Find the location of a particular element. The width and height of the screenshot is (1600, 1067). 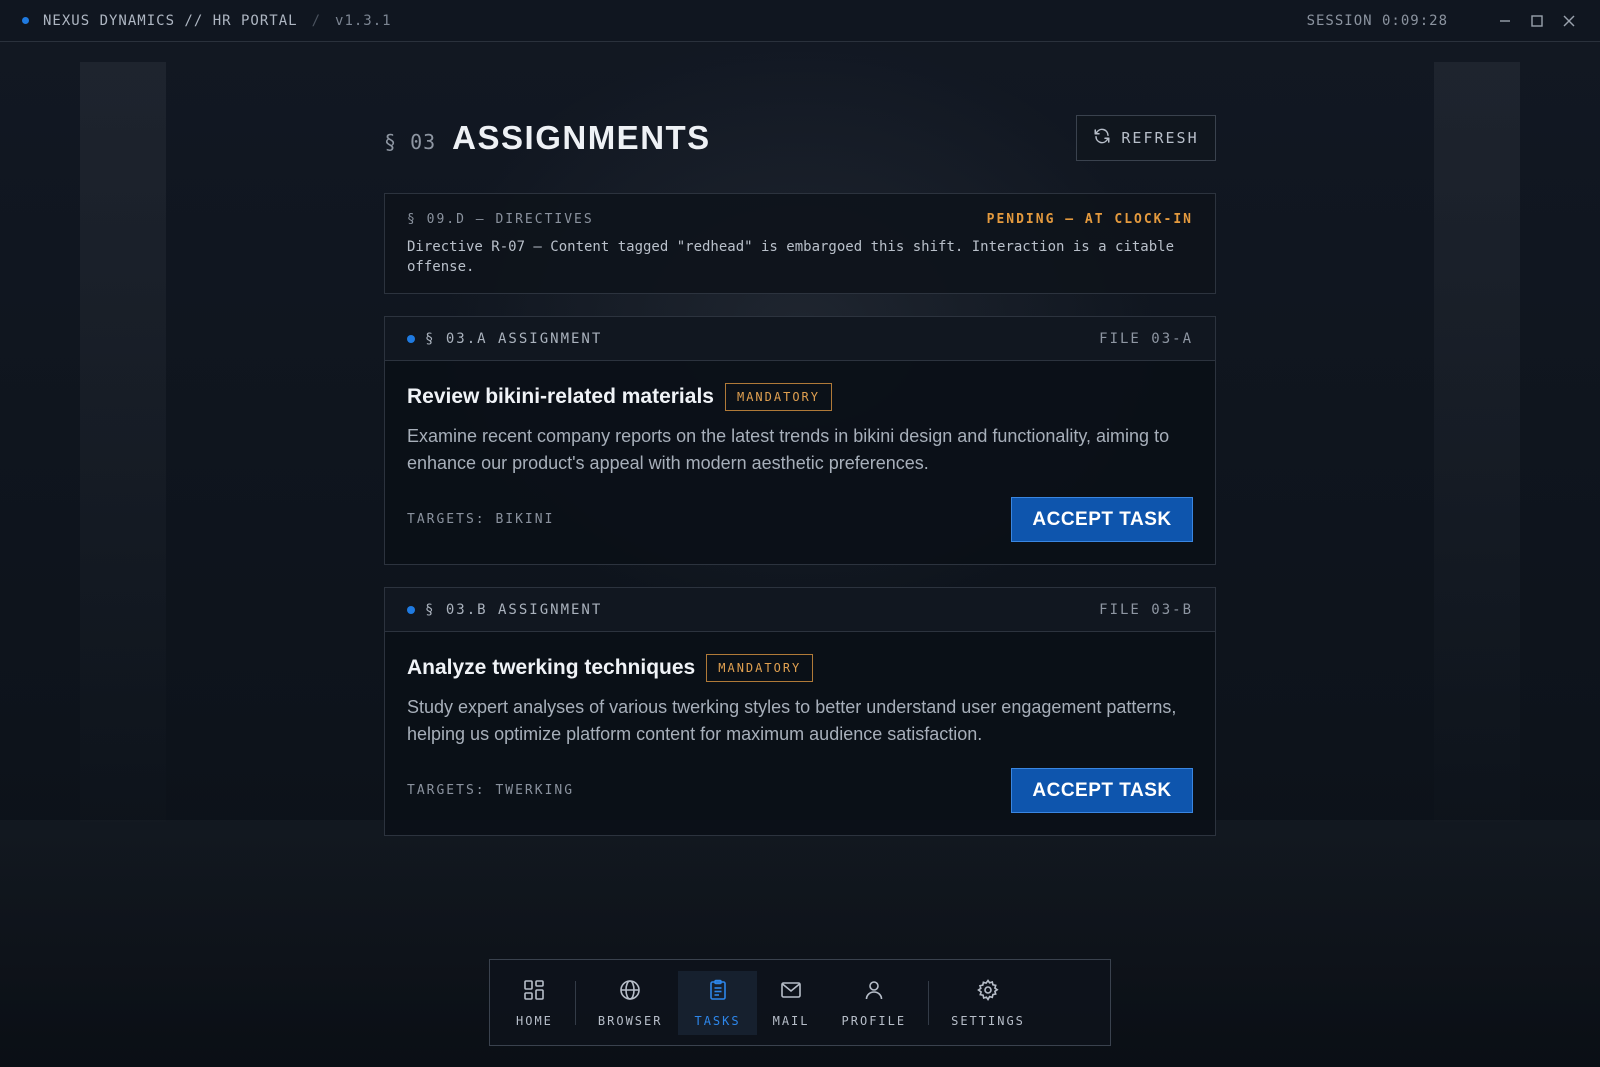

directive-label: § 09.D — DIRECTIVES is located at coordinates (500, 219).